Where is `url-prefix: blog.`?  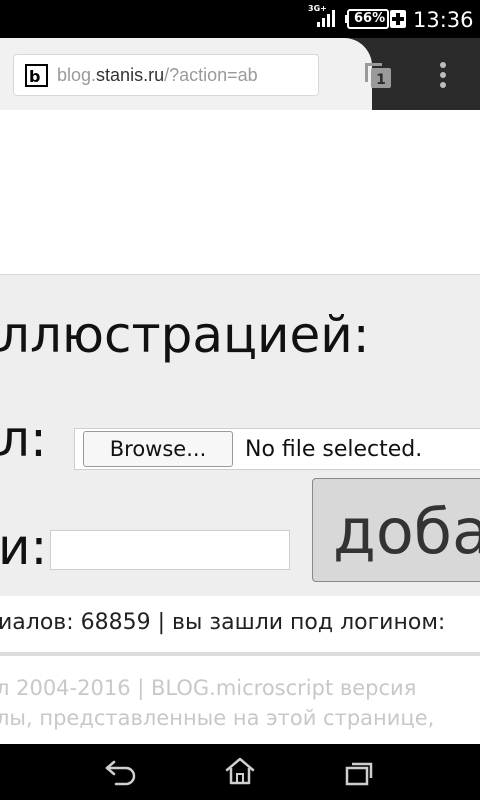
url-prefix: blog. is located at coordinates (77, 75).